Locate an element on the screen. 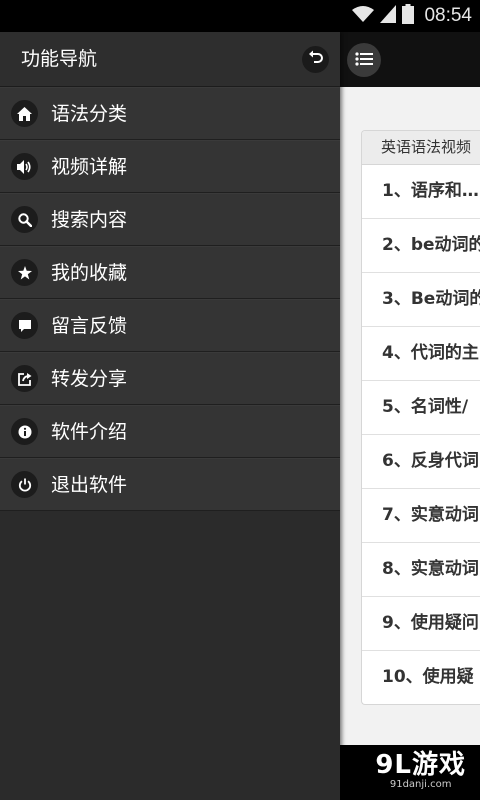 The image size is (480, 800). search-icon is located at coordinates (24, 219).